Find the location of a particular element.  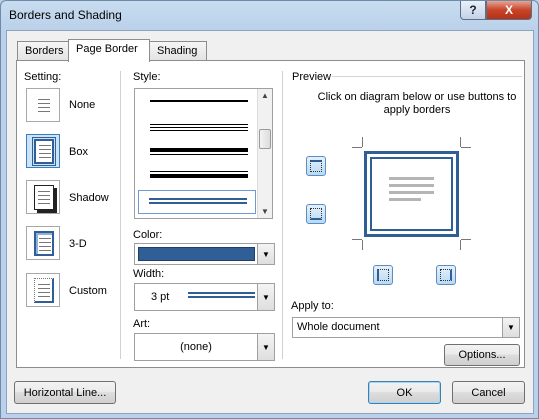

tab-shading: Shading is located at coordinates (178, 51).